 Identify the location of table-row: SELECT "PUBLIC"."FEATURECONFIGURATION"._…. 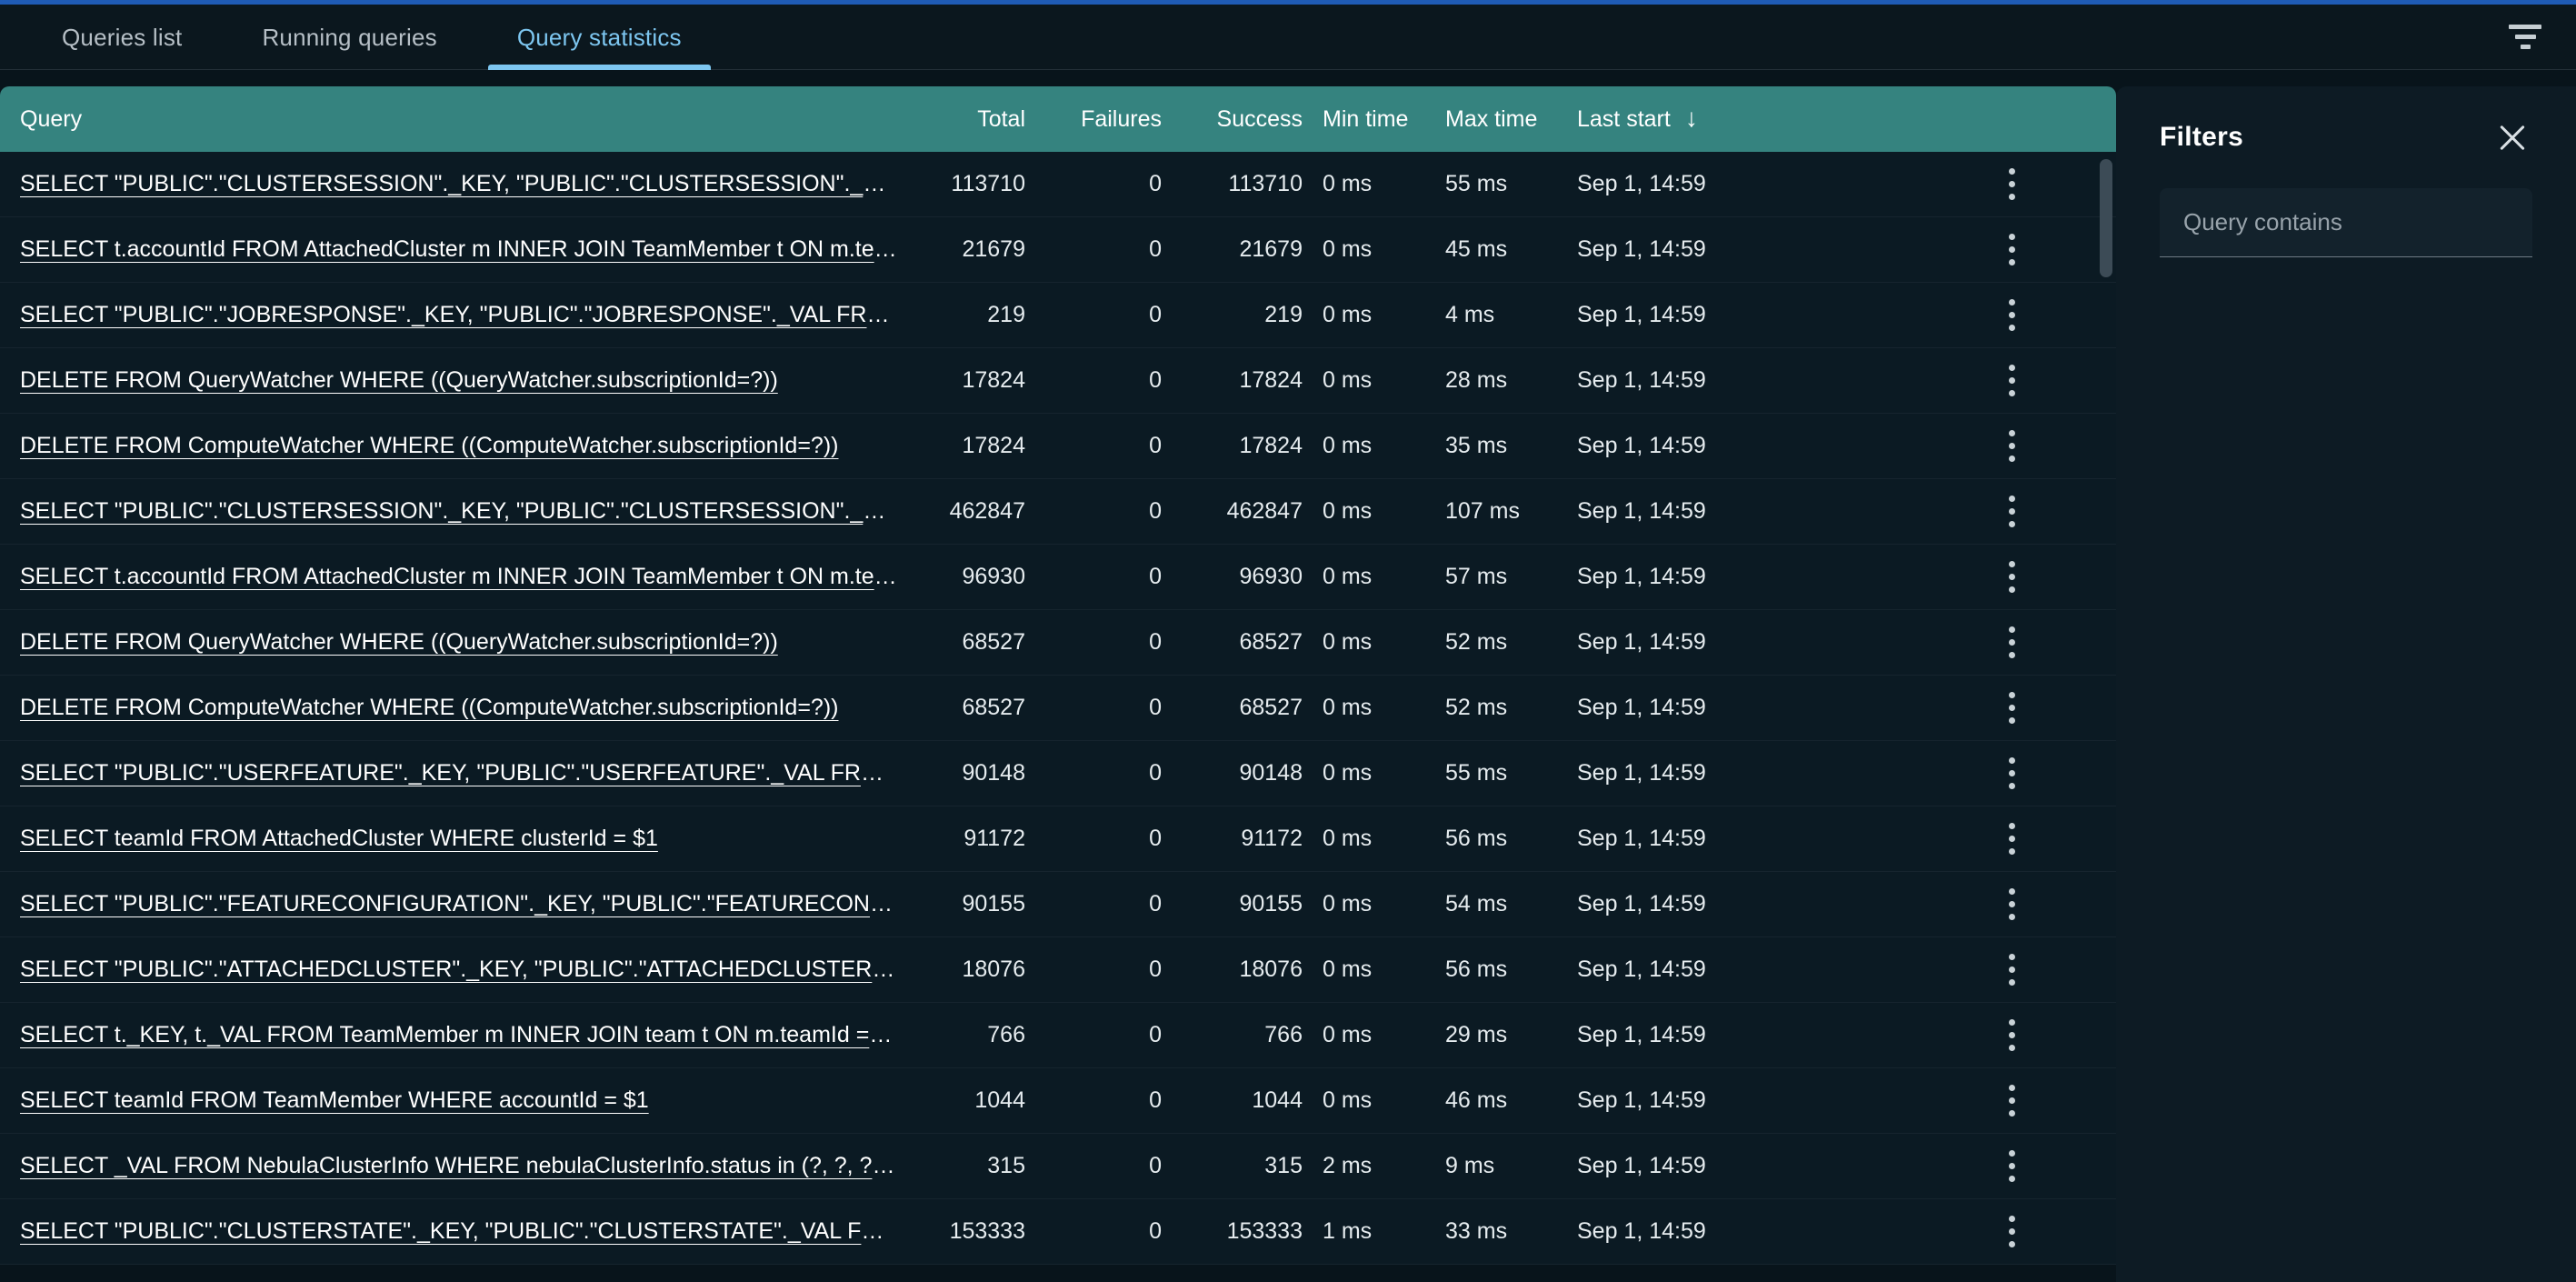
(1058, 904).